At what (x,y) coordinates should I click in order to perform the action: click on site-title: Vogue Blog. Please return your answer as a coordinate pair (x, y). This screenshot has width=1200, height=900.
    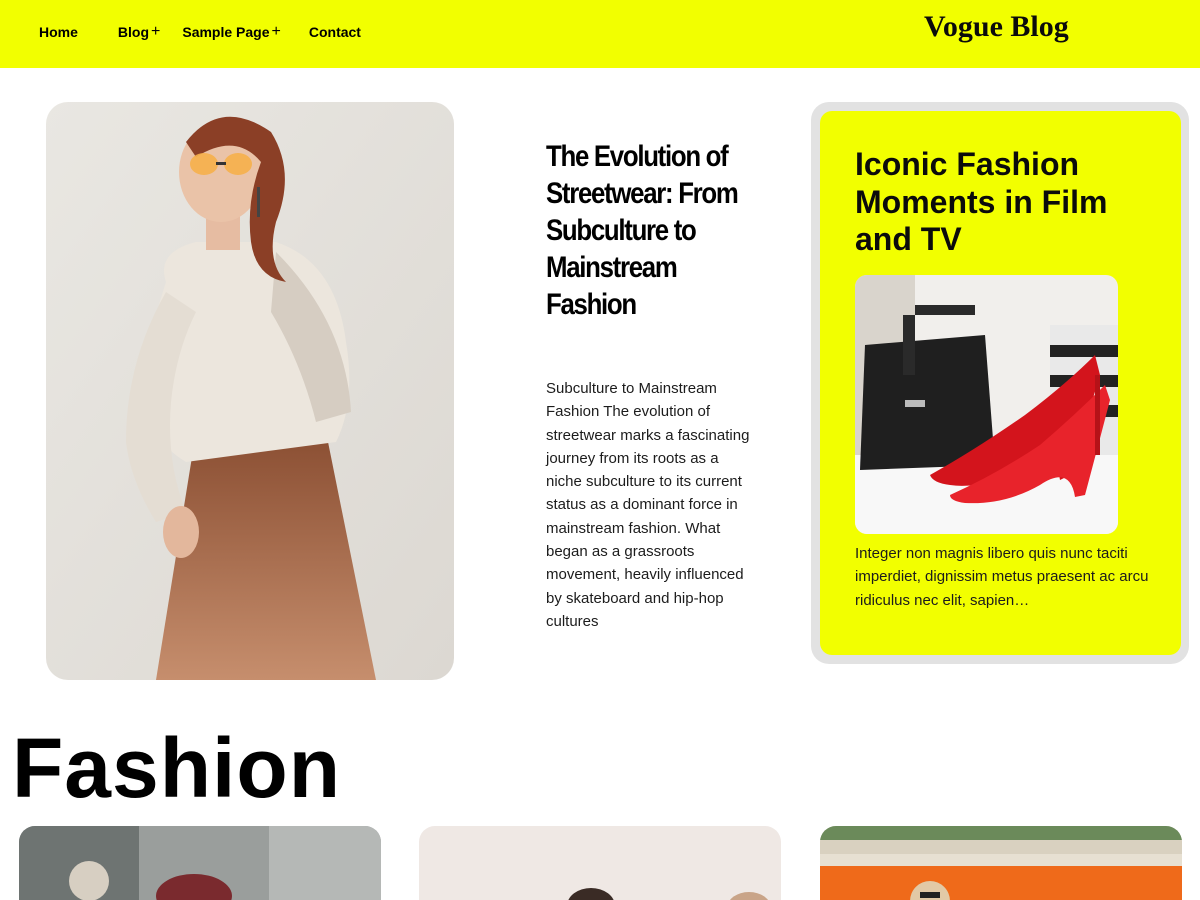
    Looking at the image, I should click on (996, 27).